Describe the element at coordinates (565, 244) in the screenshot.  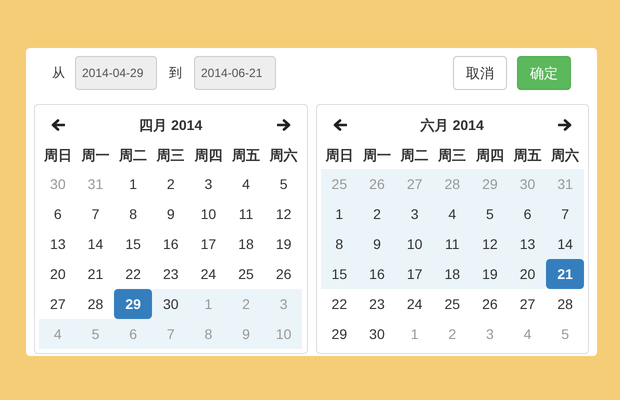
I see `day-cell: 14` at that location.